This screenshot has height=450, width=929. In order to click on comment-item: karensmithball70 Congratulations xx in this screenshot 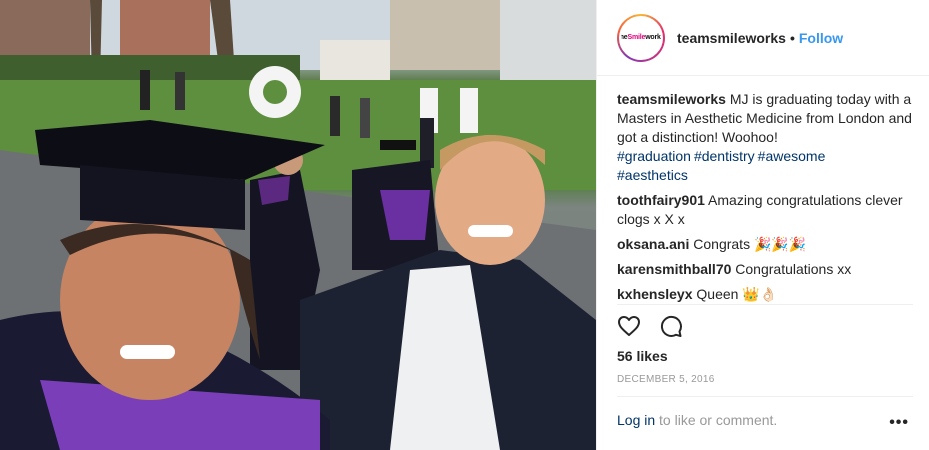, I will do `click(765, 269)`.